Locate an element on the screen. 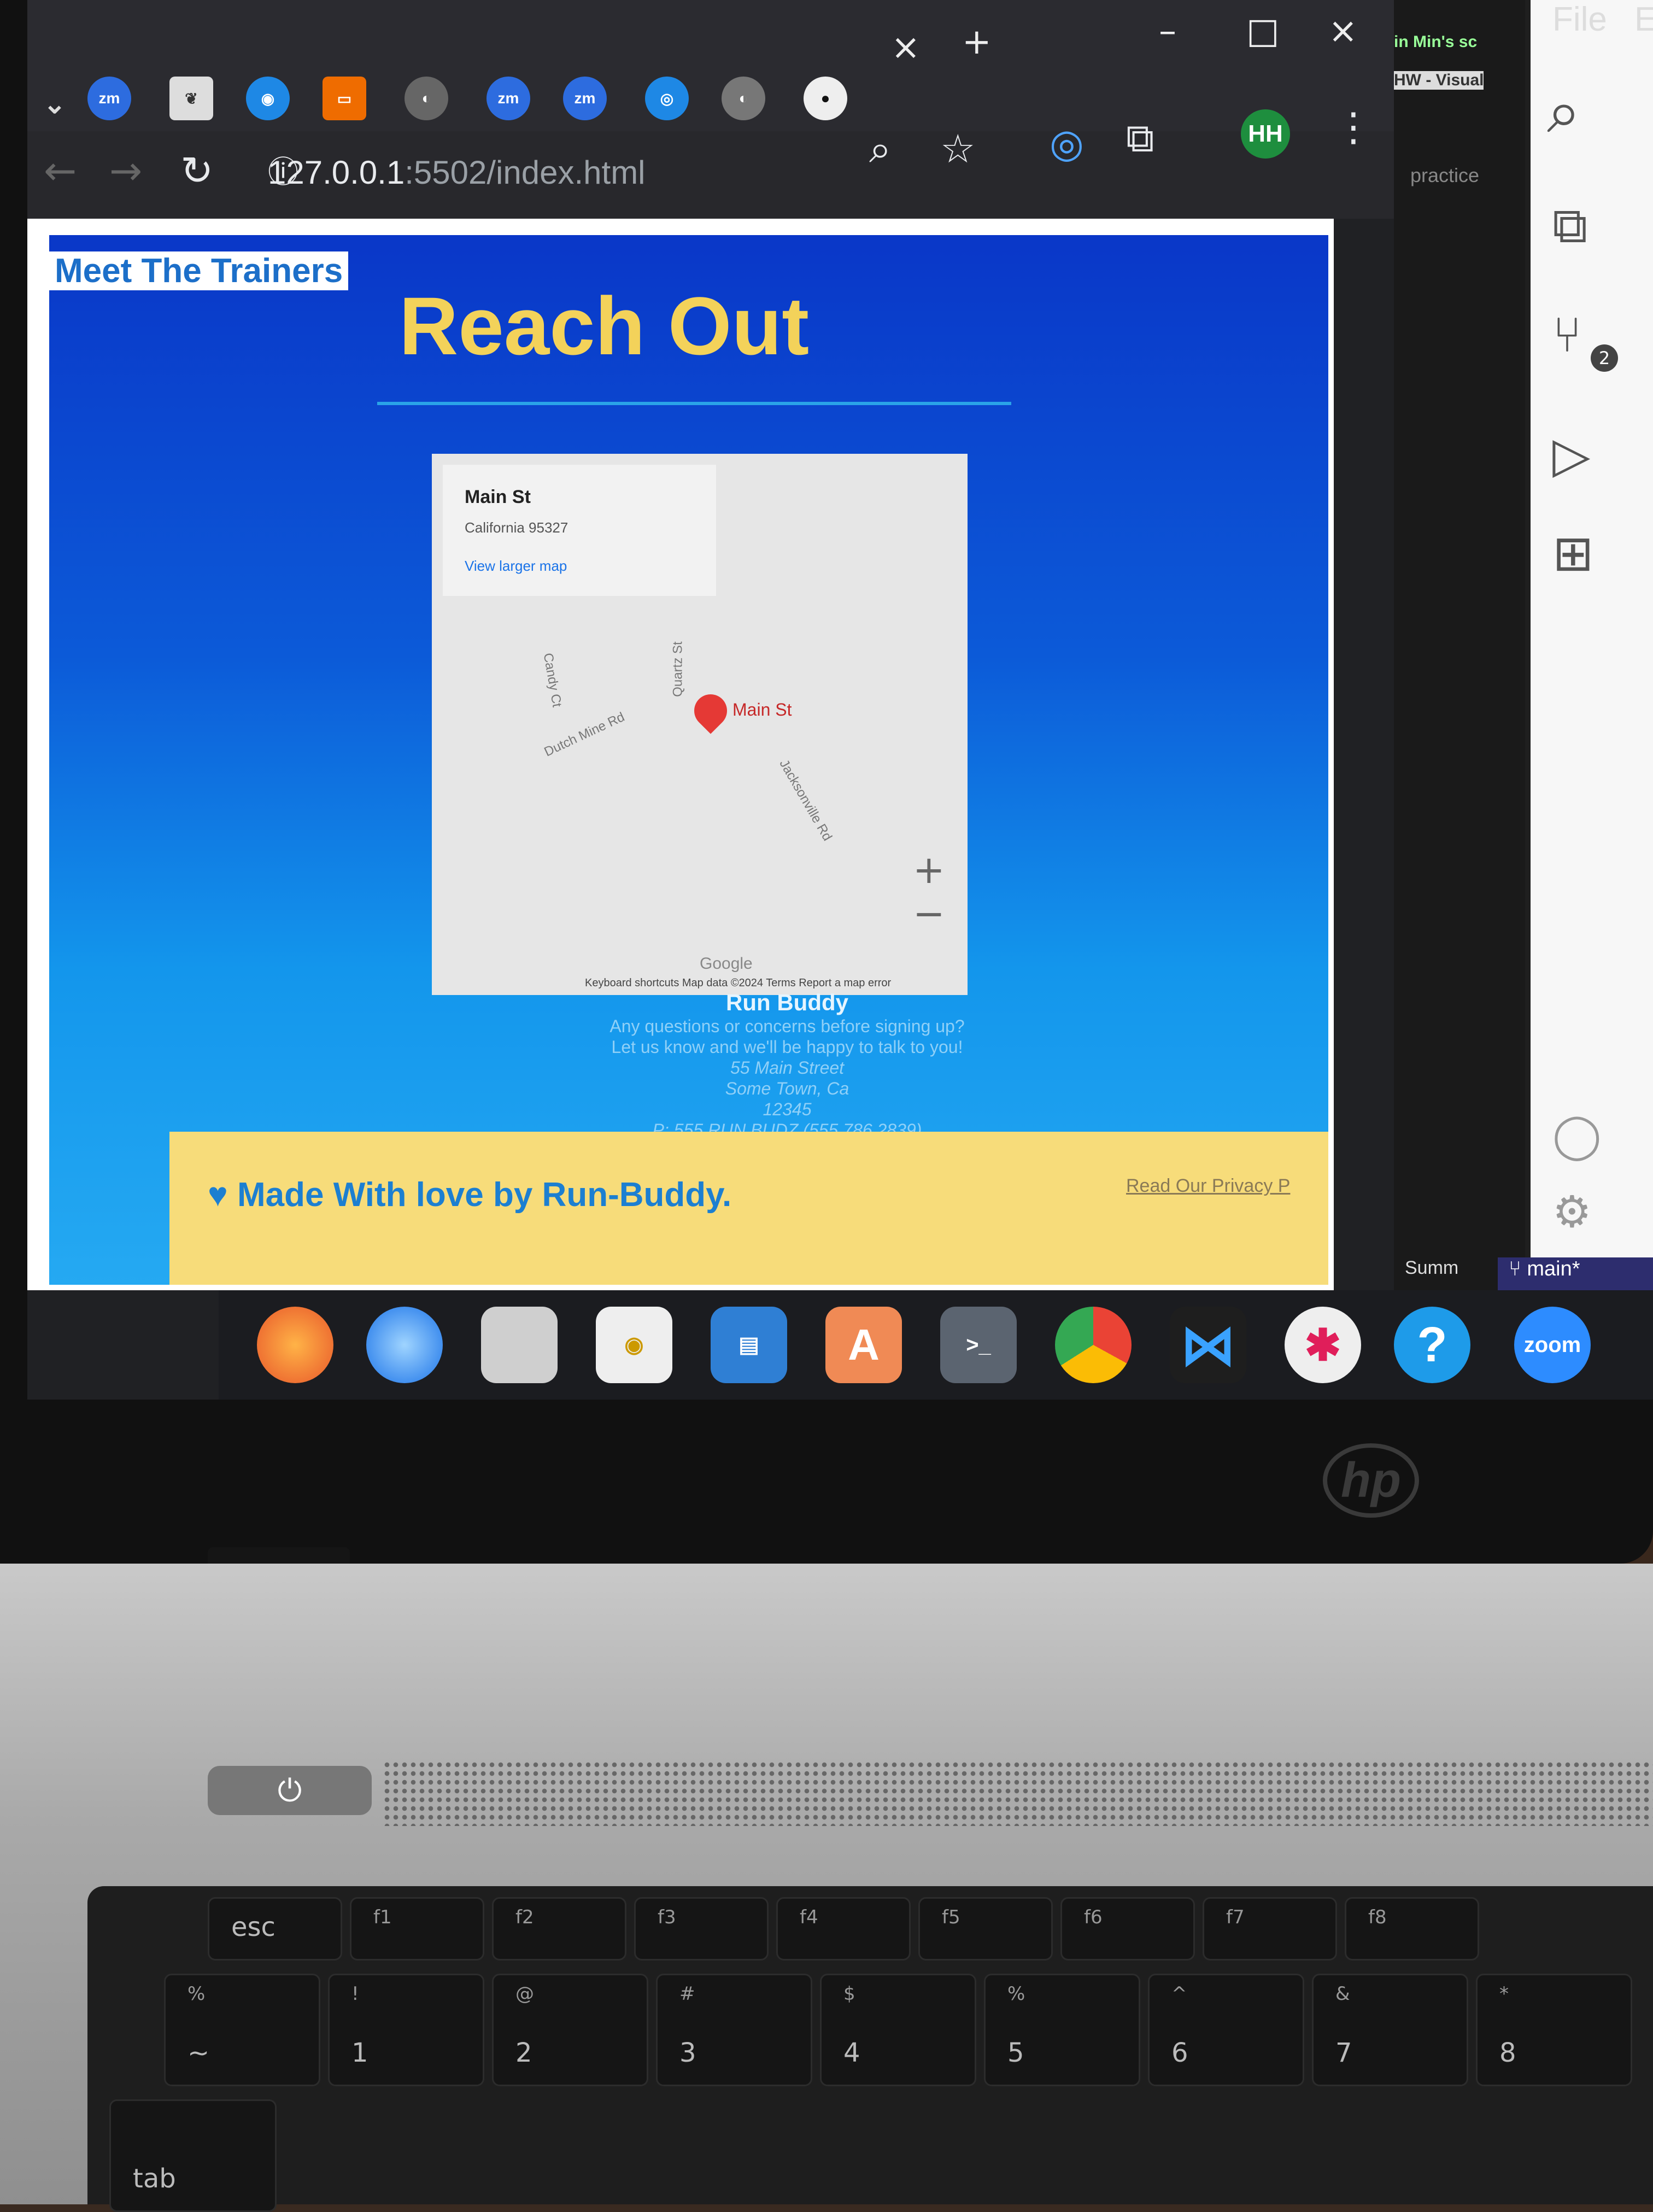 The image size is (1653, 2212). zoom-tab-icon: zm is located at coordinates (109, 99).